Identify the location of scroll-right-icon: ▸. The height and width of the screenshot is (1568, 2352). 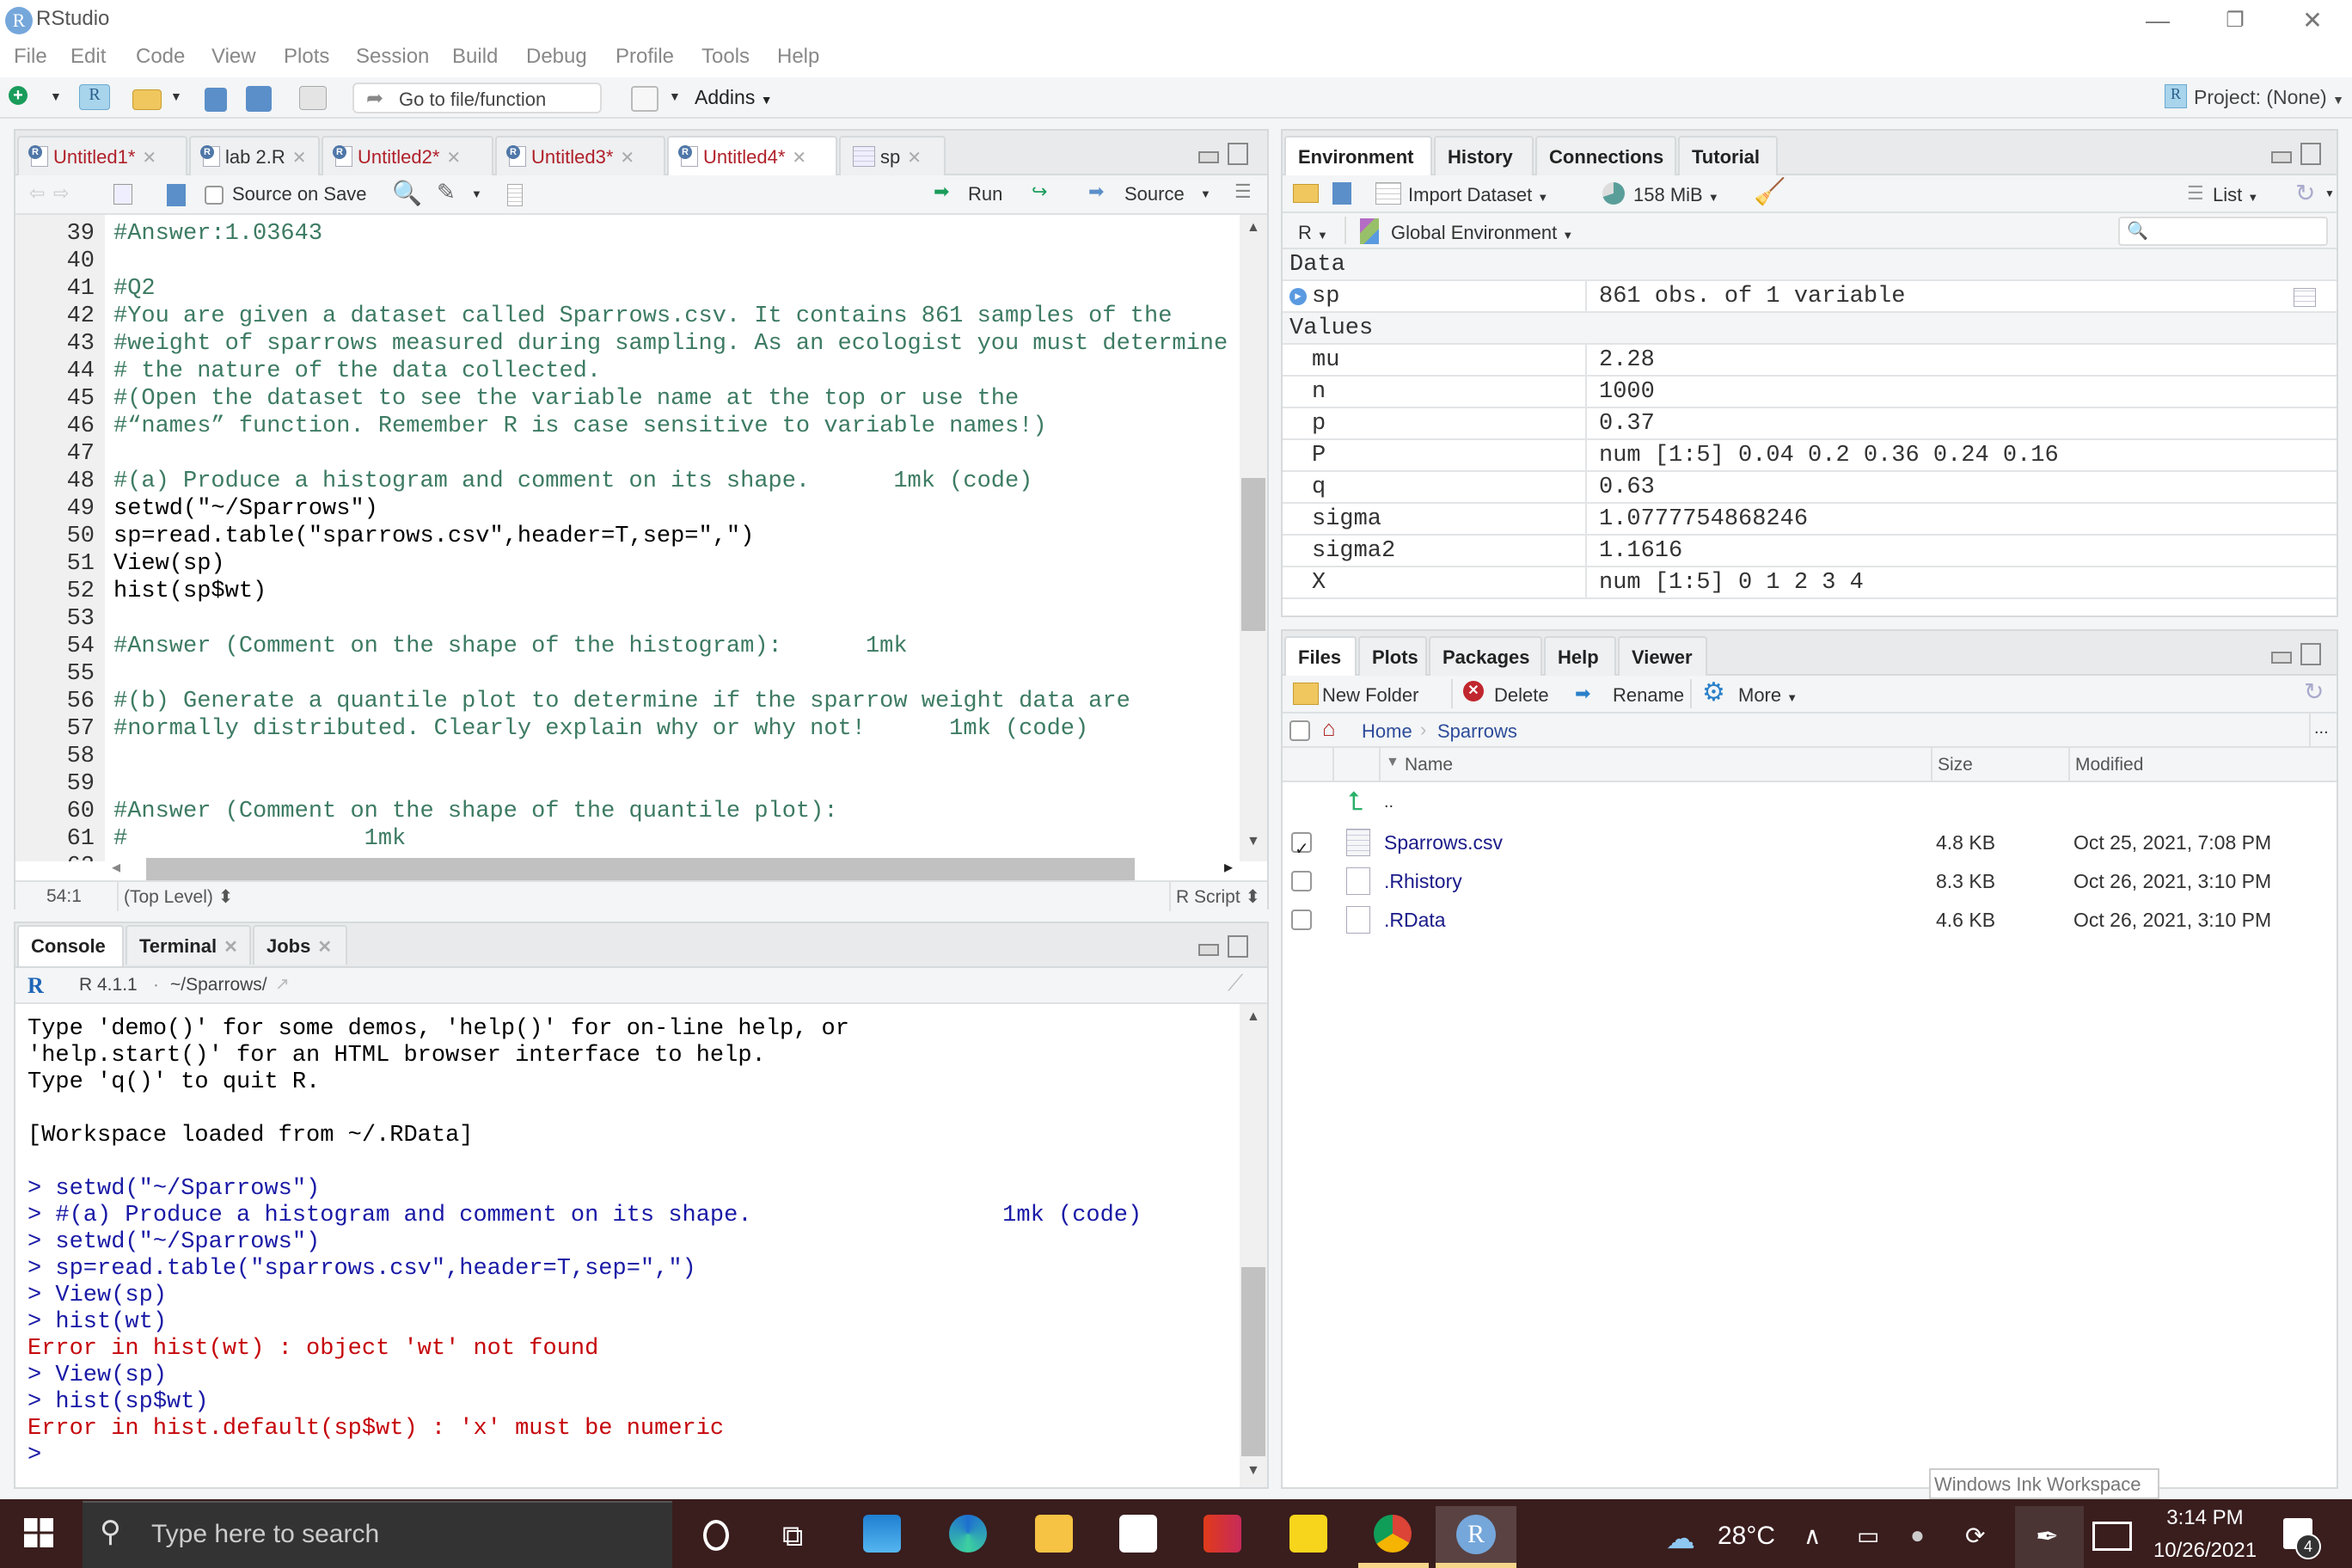
(1228, 867).